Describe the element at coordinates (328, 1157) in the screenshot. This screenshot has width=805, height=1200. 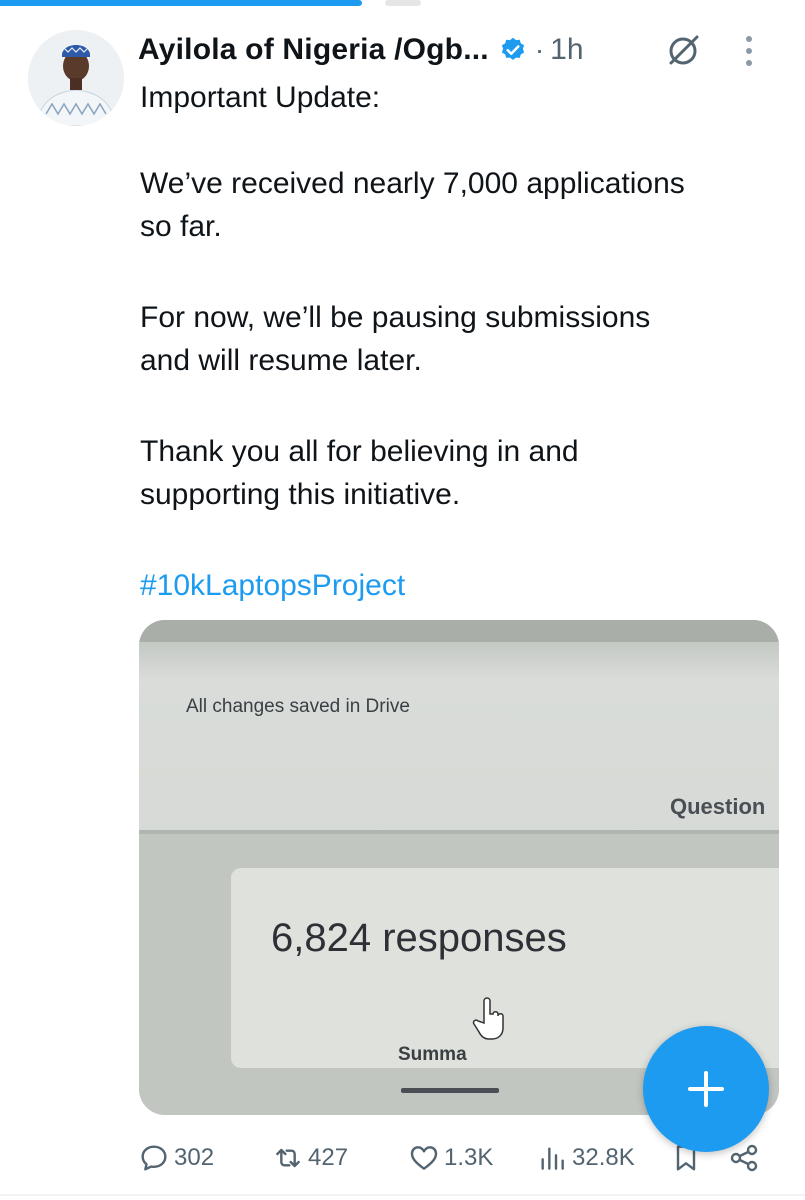
I see `repost-count: 427` at that location.